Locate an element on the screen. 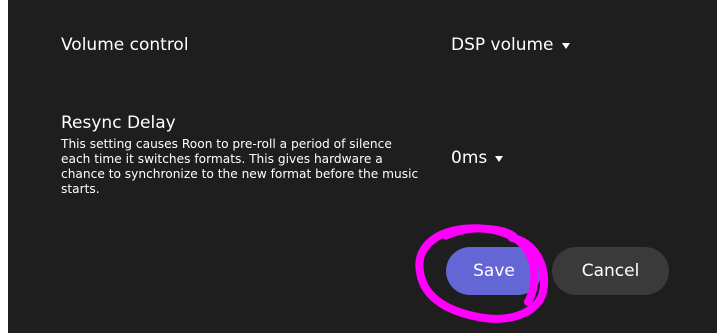 Image resolution: width=717 pixels, height=333 pixels. volume-control-value: DSP volume is located at coordinates (502, 45).